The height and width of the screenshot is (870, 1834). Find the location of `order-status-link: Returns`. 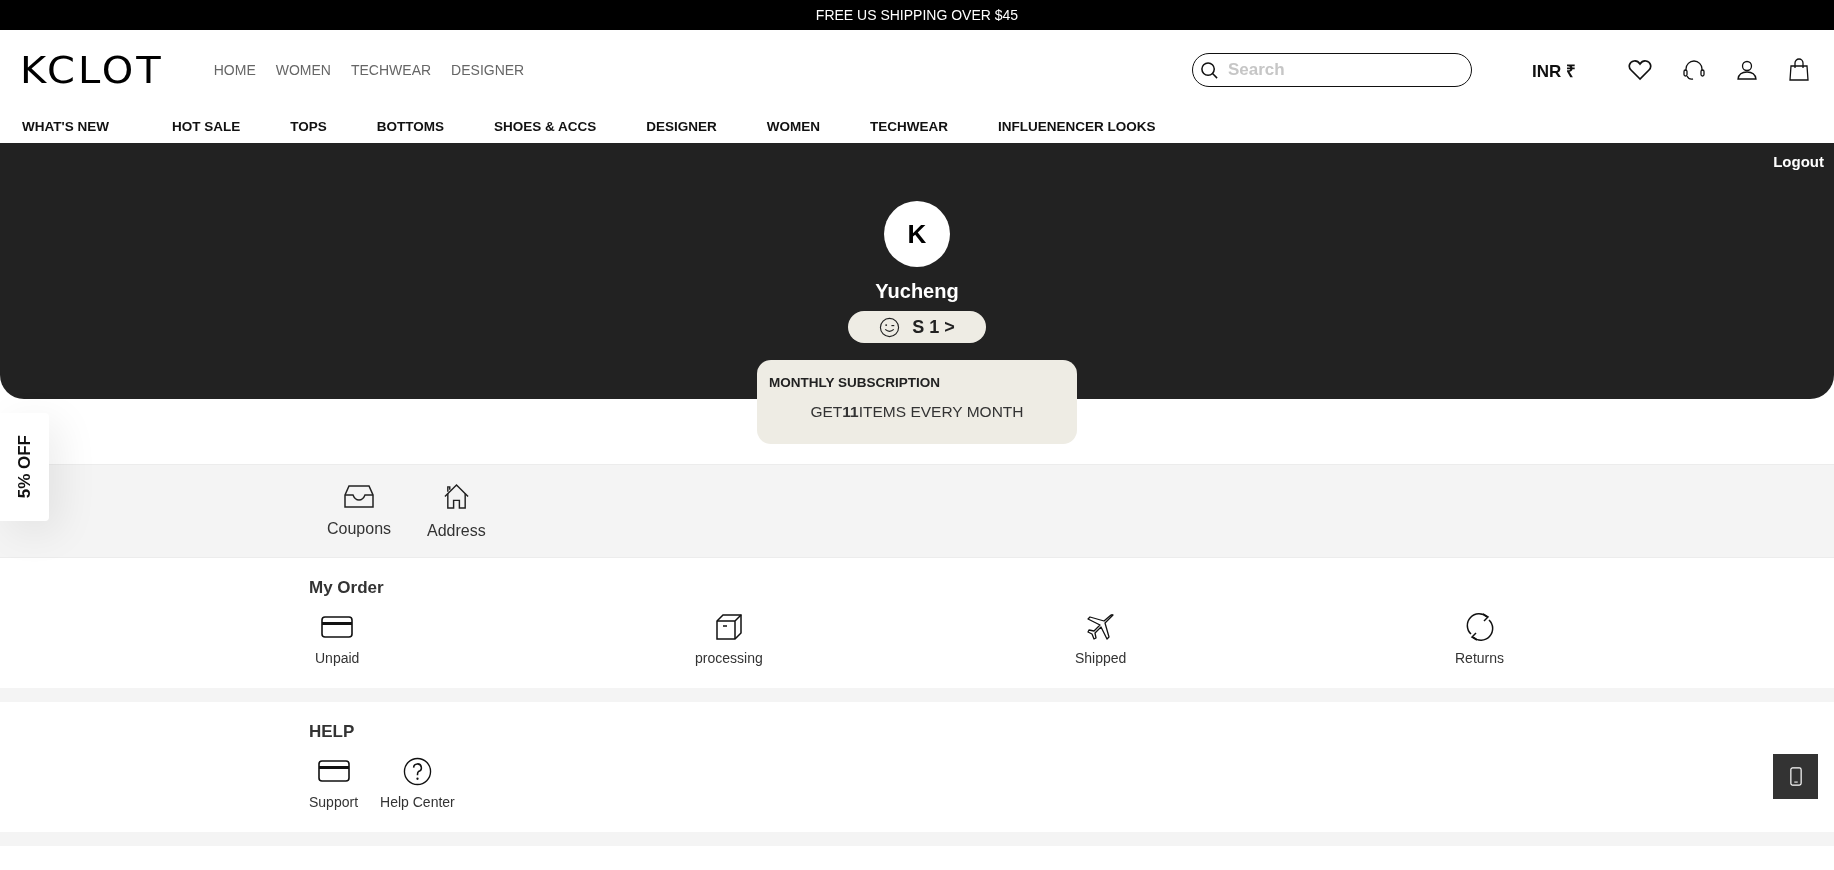

order-status-link: Returns is located at coordinates (1480, 639).